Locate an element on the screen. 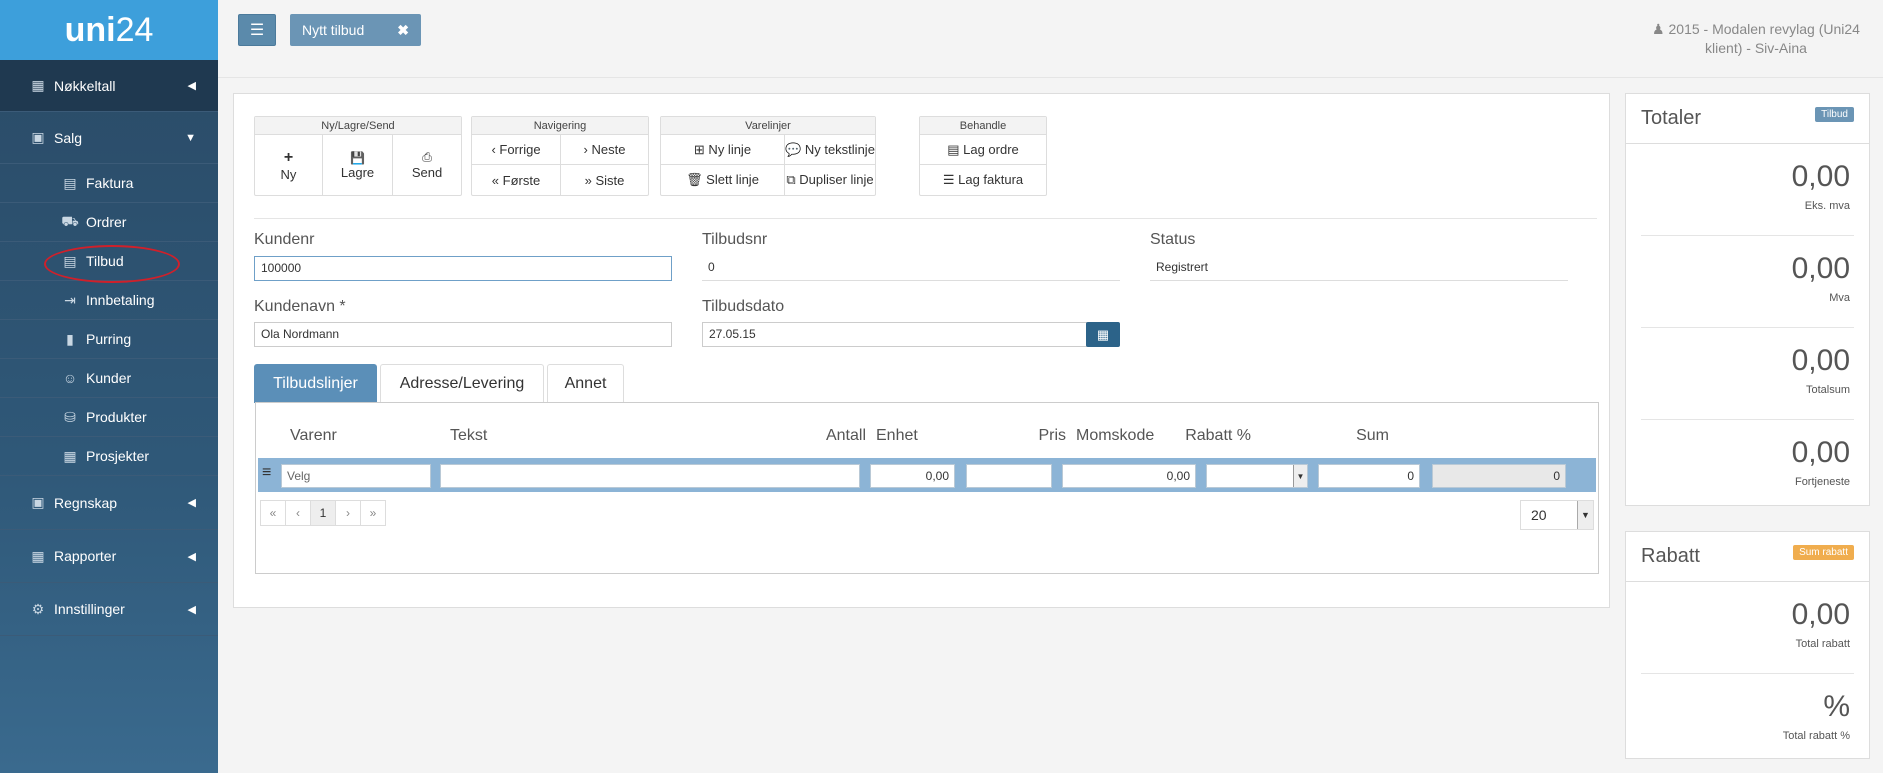 This screenshot has height=773, width=1883. page-next-button: › is located at coordinates (348, 513).